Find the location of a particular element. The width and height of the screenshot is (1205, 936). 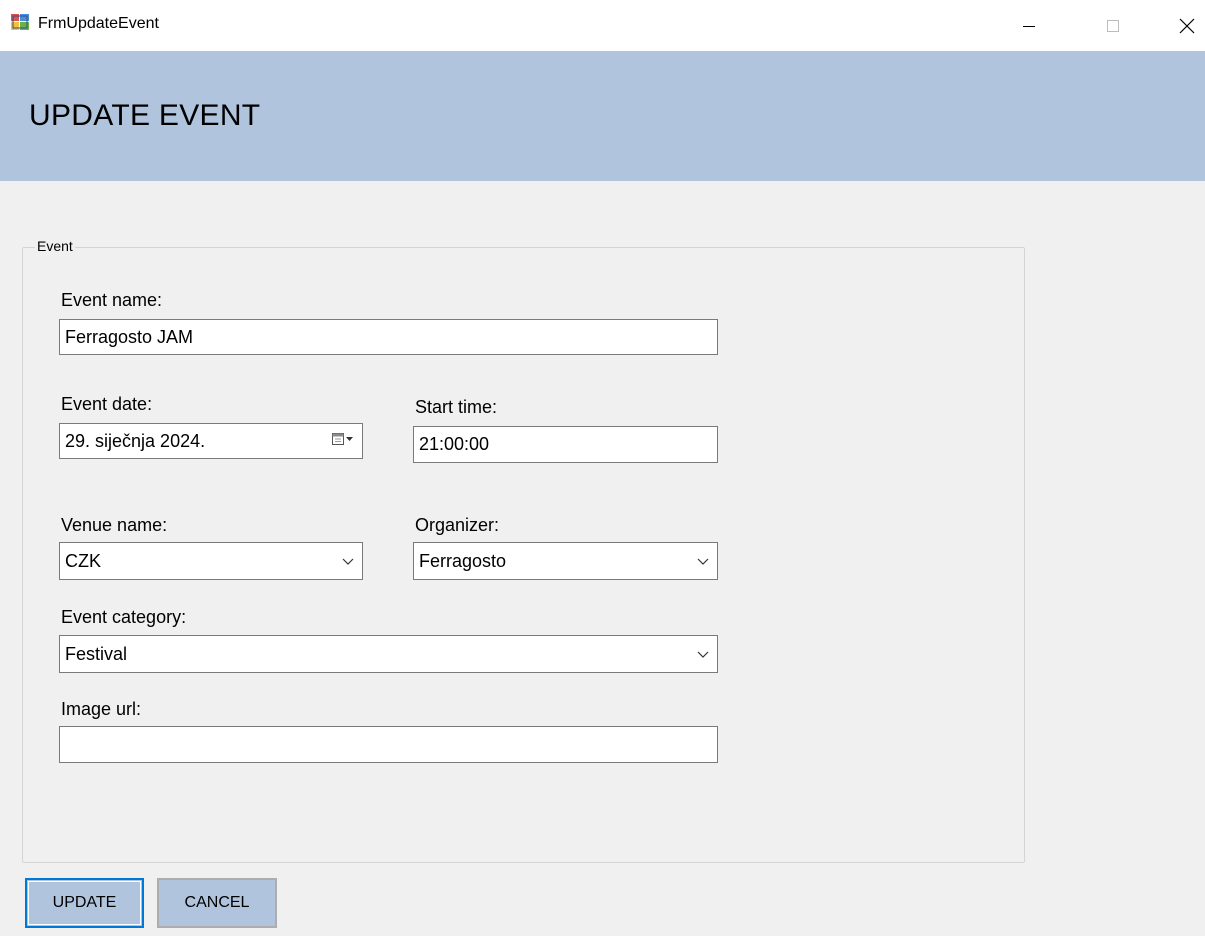

organizer-select: Ferragosto is located at coordinates (565, 561).